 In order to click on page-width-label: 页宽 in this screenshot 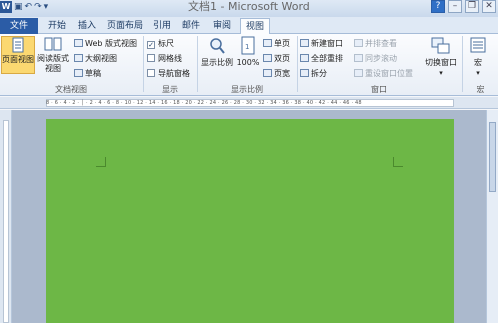, I will do `click(282, 73)`.